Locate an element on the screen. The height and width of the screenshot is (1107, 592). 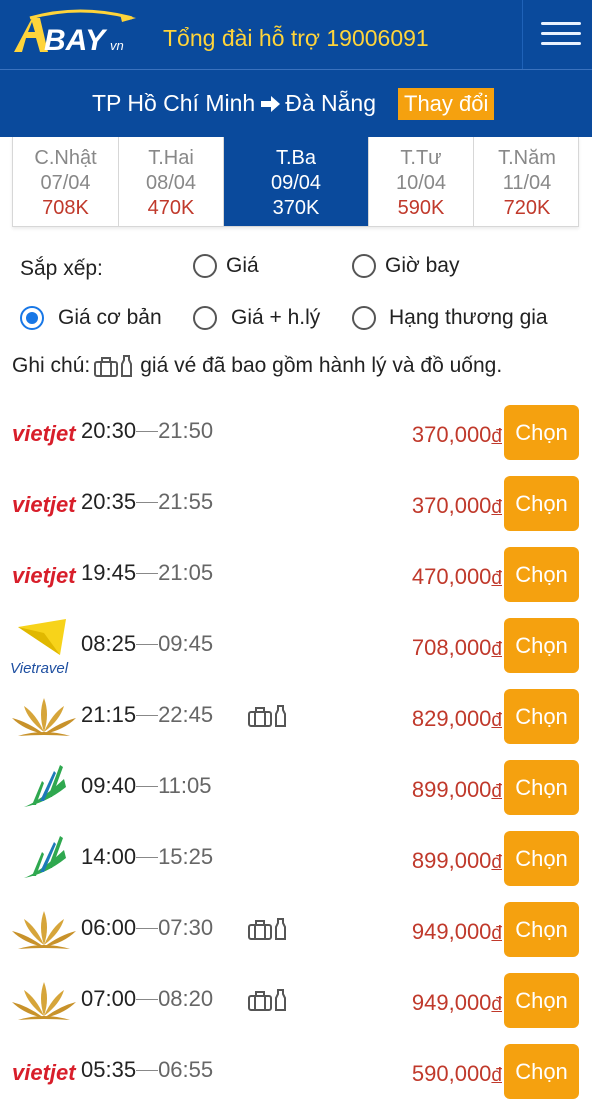
note-prefix: Ghi chú: is located at coordinates (51, 365).